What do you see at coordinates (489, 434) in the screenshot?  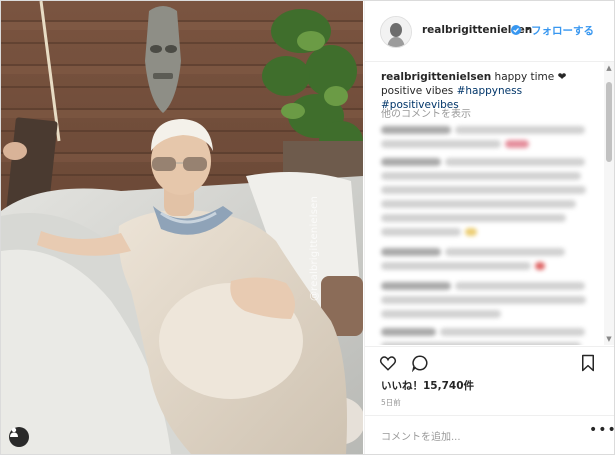 I see `add-comment-bar: コメントを追加... •••` at bounding box center [489, 434].